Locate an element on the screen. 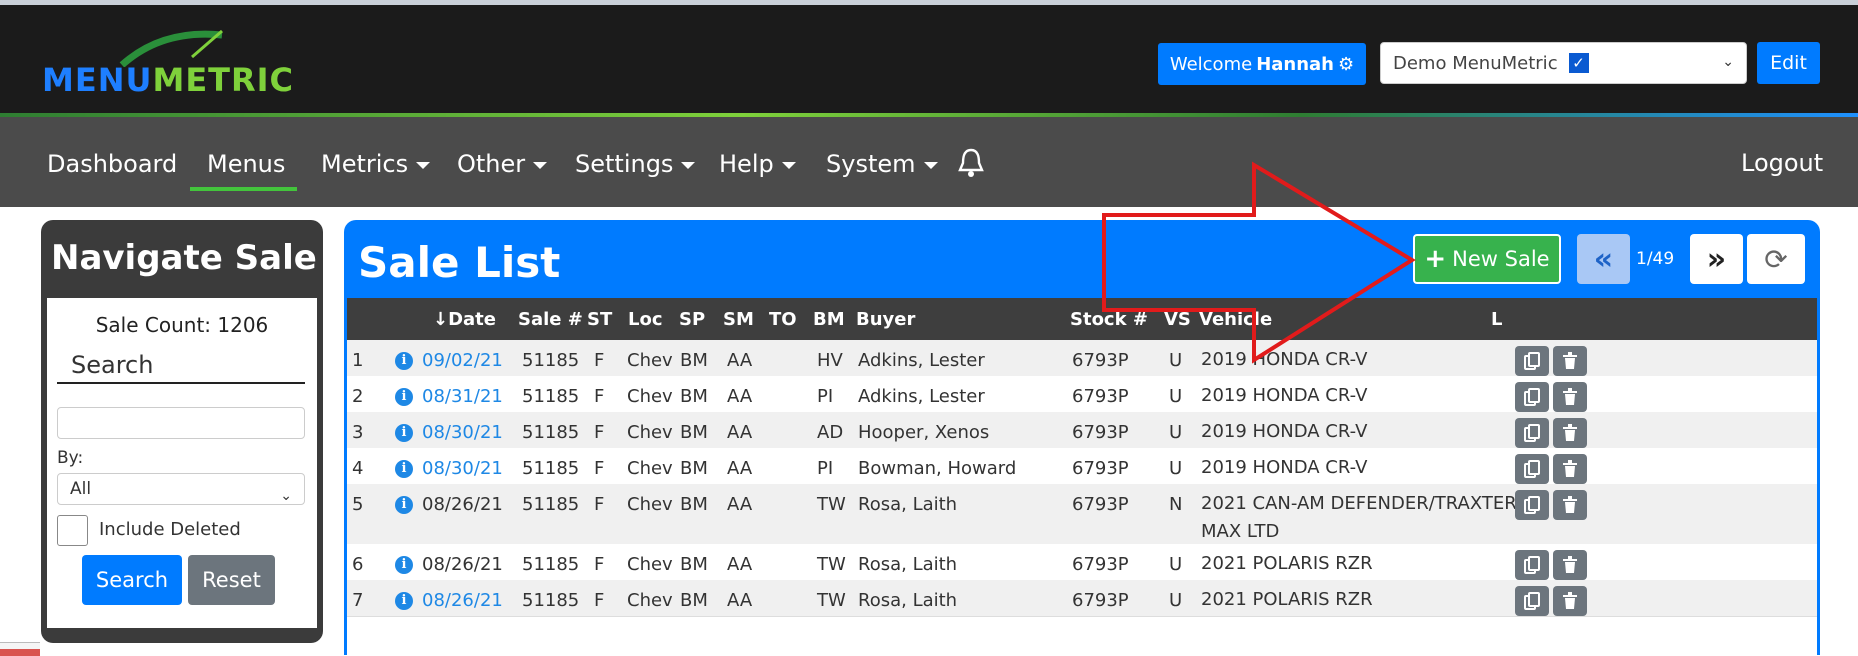 Image resolution: width=1858 pixels, height=656 pixels. col-to: TO is located at coordinates (783, 319).